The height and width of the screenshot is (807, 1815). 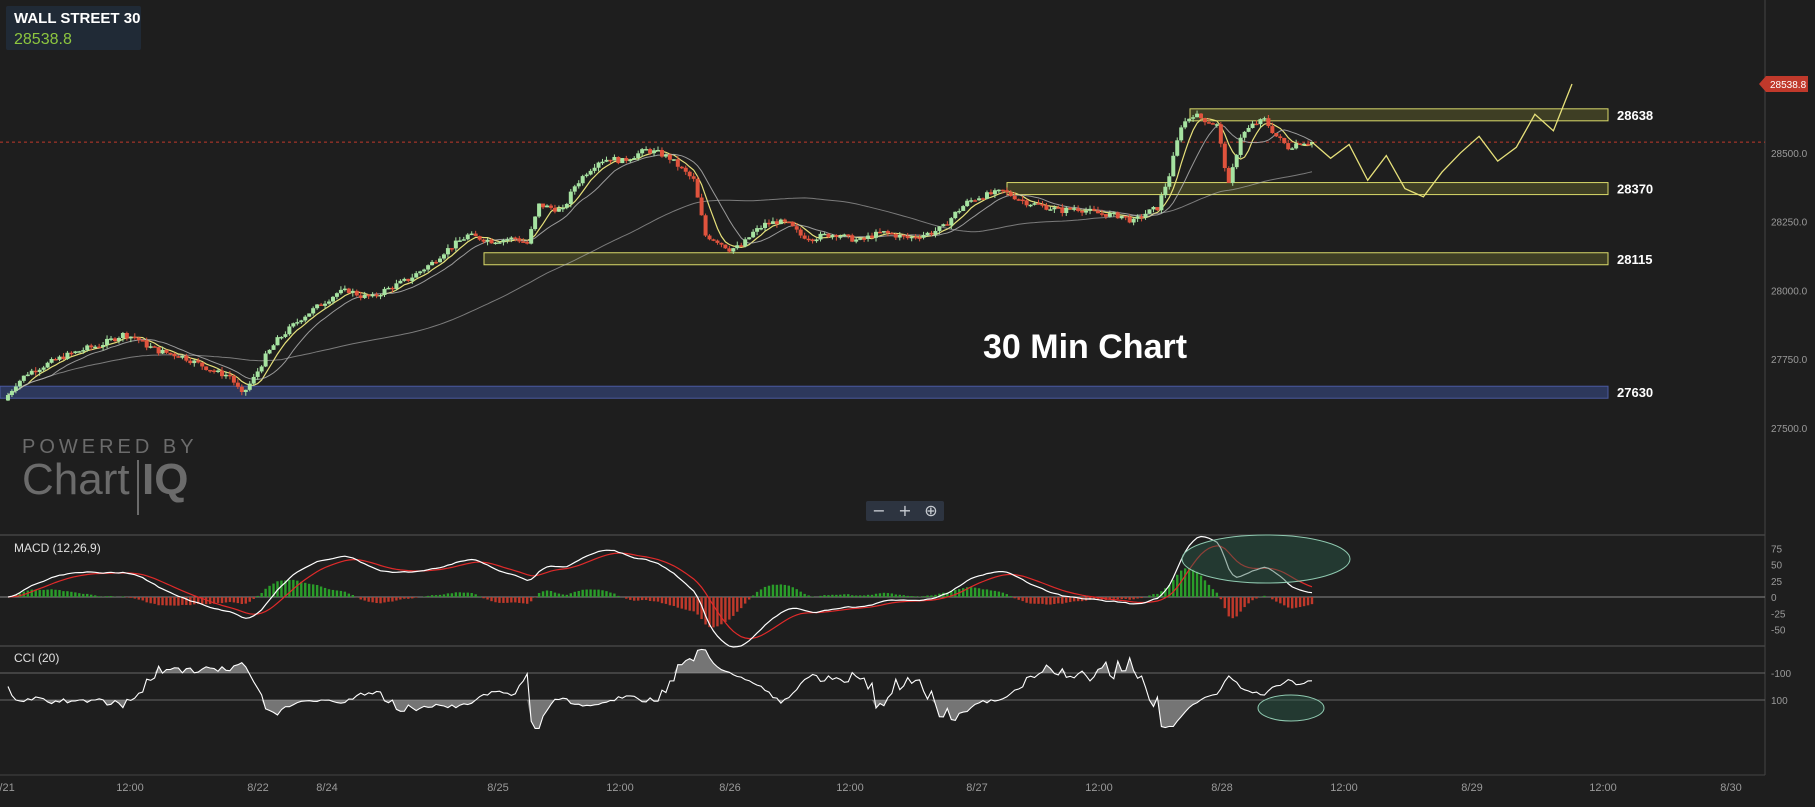 I want to click on zoom-in-button: +, so click(x=904, y=511).